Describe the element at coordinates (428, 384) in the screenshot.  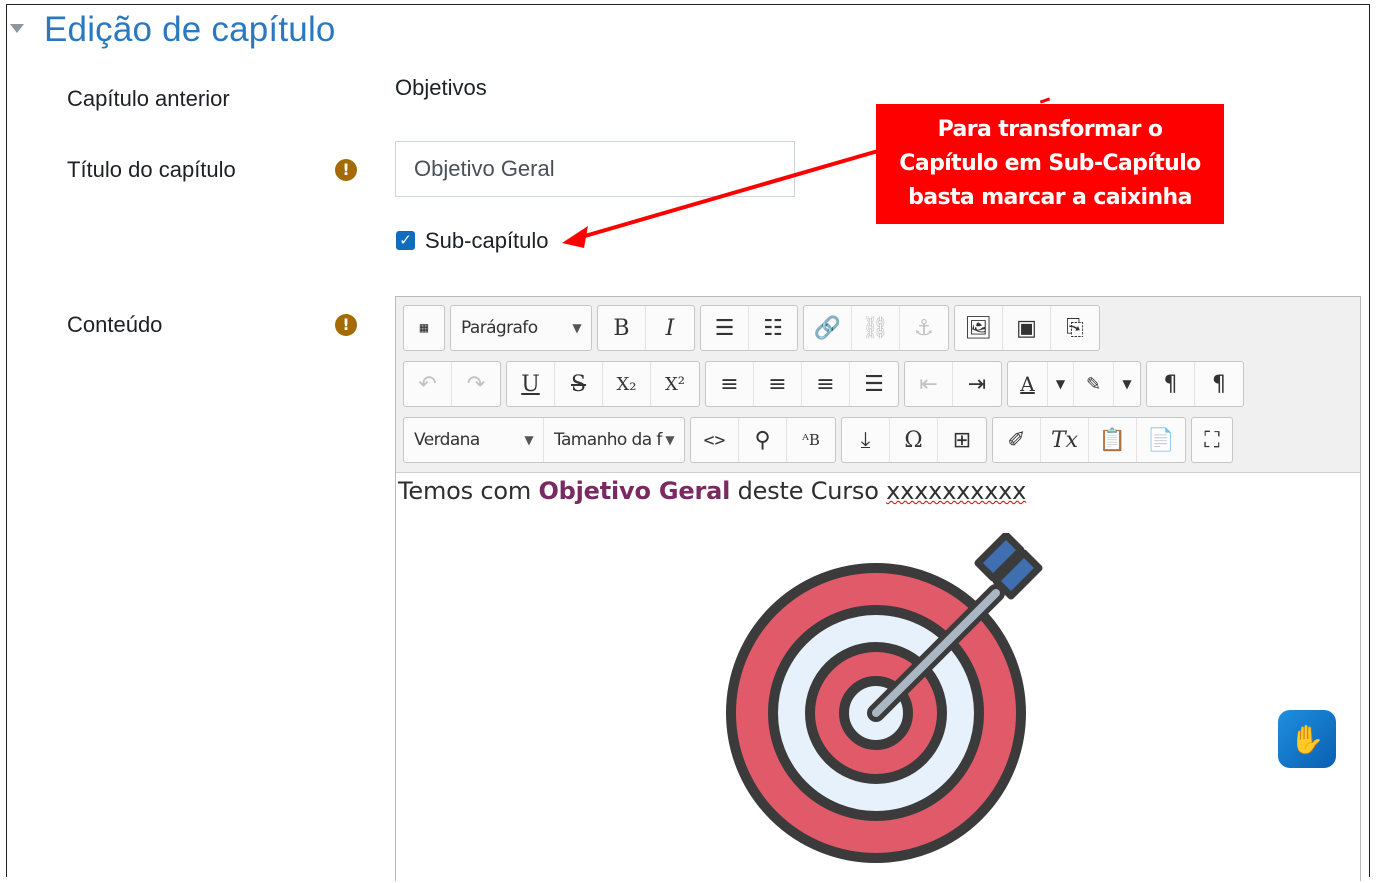
I see `undo-icon: ↶` at that location.